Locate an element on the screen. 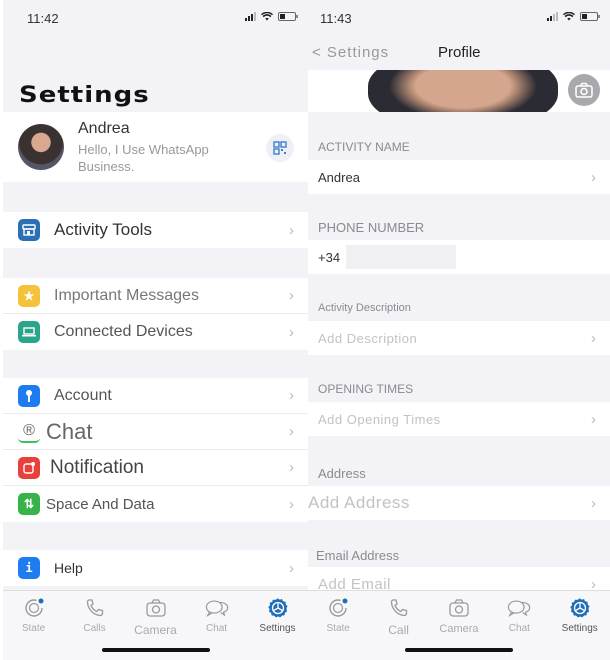 The height and width of the screenshot is (660, 610). section-header-phone: PHONE NUMBER is located at coordinates (371, 227).